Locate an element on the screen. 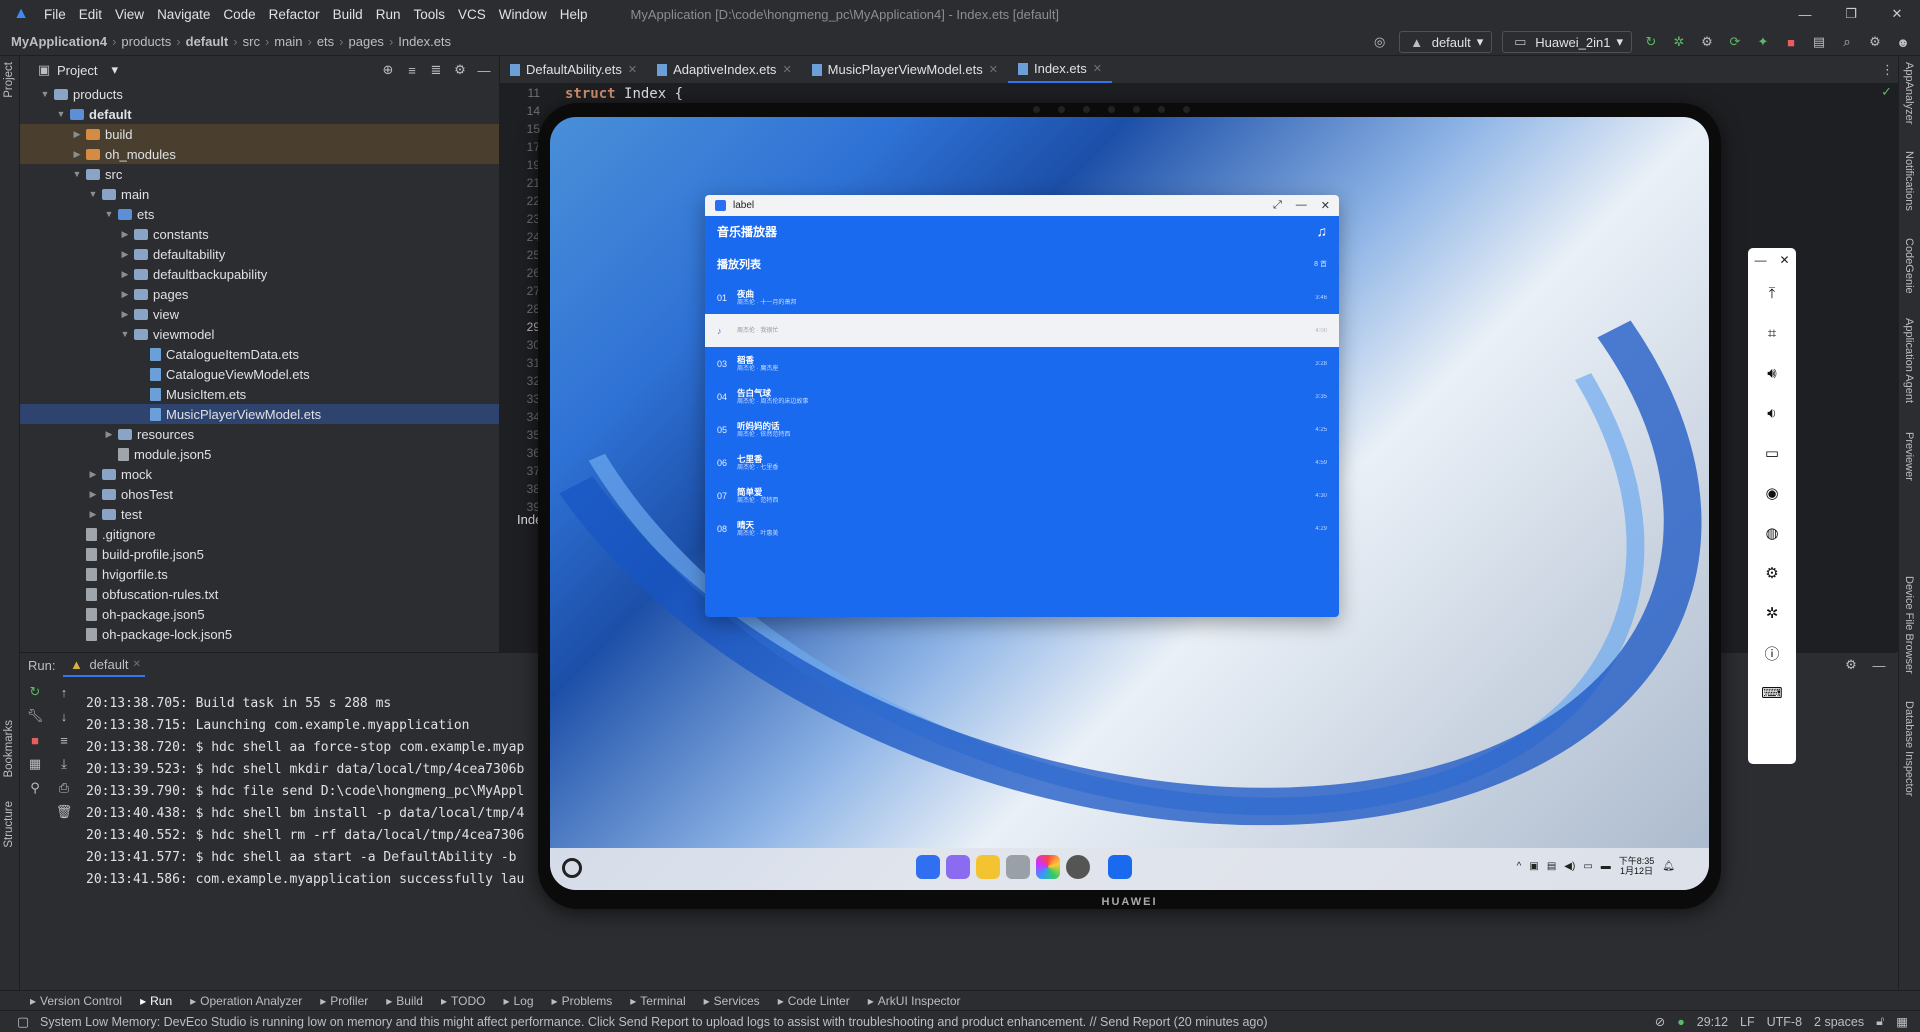  breadcrumb-item: products is located at coordinates (146, 41).